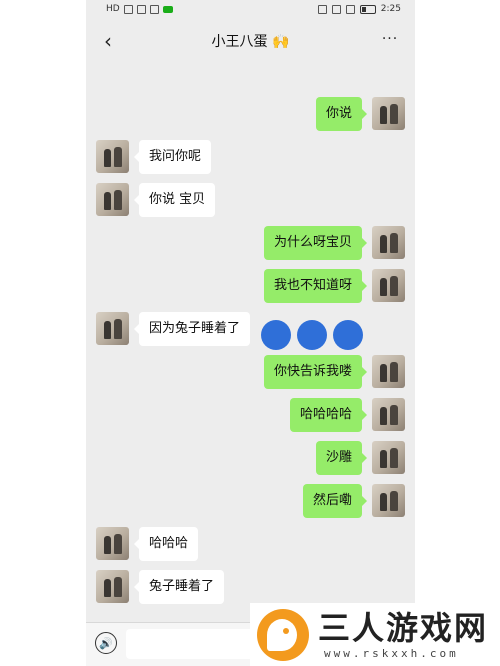 This screenshot has height=666, width=500. What do you see at coordinates (350, 9) in the screenshot?
I see `vibrate-icon` at bounding box center [350, 9].